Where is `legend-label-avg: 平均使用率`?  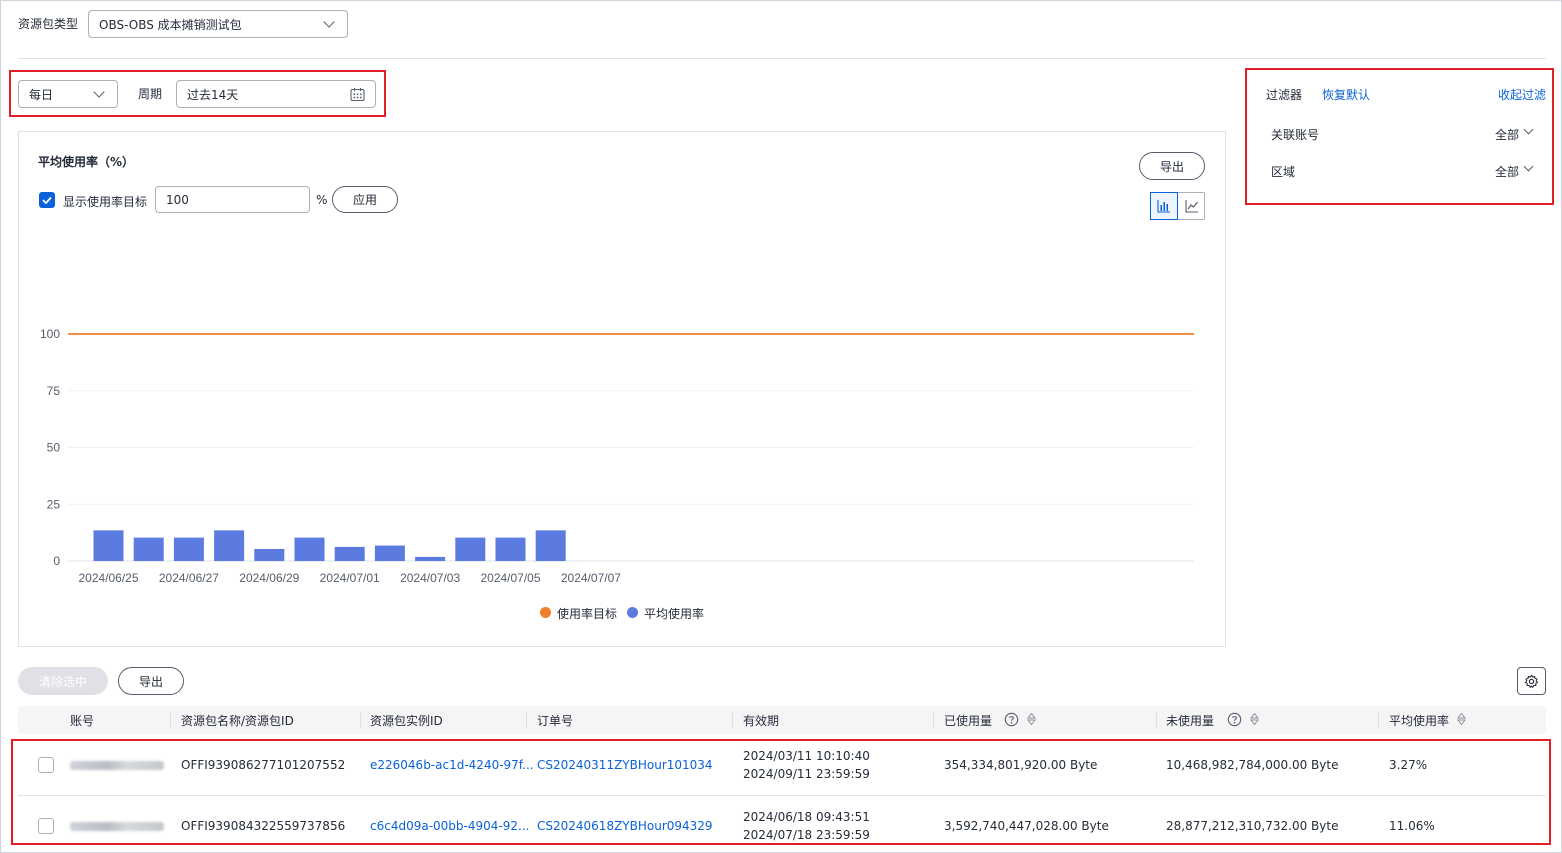
legend-label-avg: 平均使用率 is located at coordinates (674, 614).